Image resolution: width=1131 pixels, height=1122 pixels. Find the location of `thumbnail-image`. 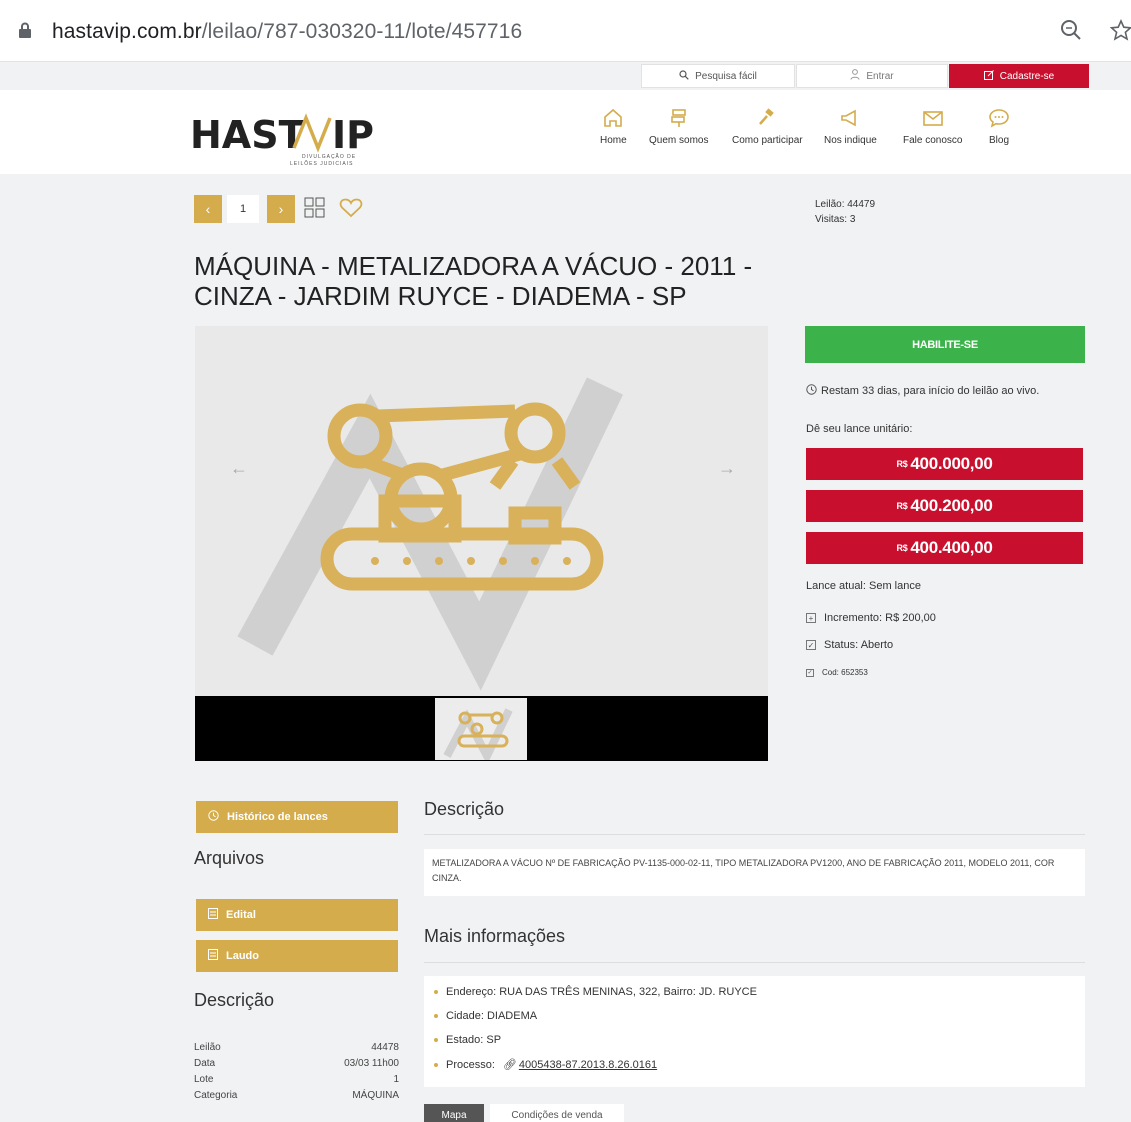

thumbnail-image is located at coordinates (481, 731).